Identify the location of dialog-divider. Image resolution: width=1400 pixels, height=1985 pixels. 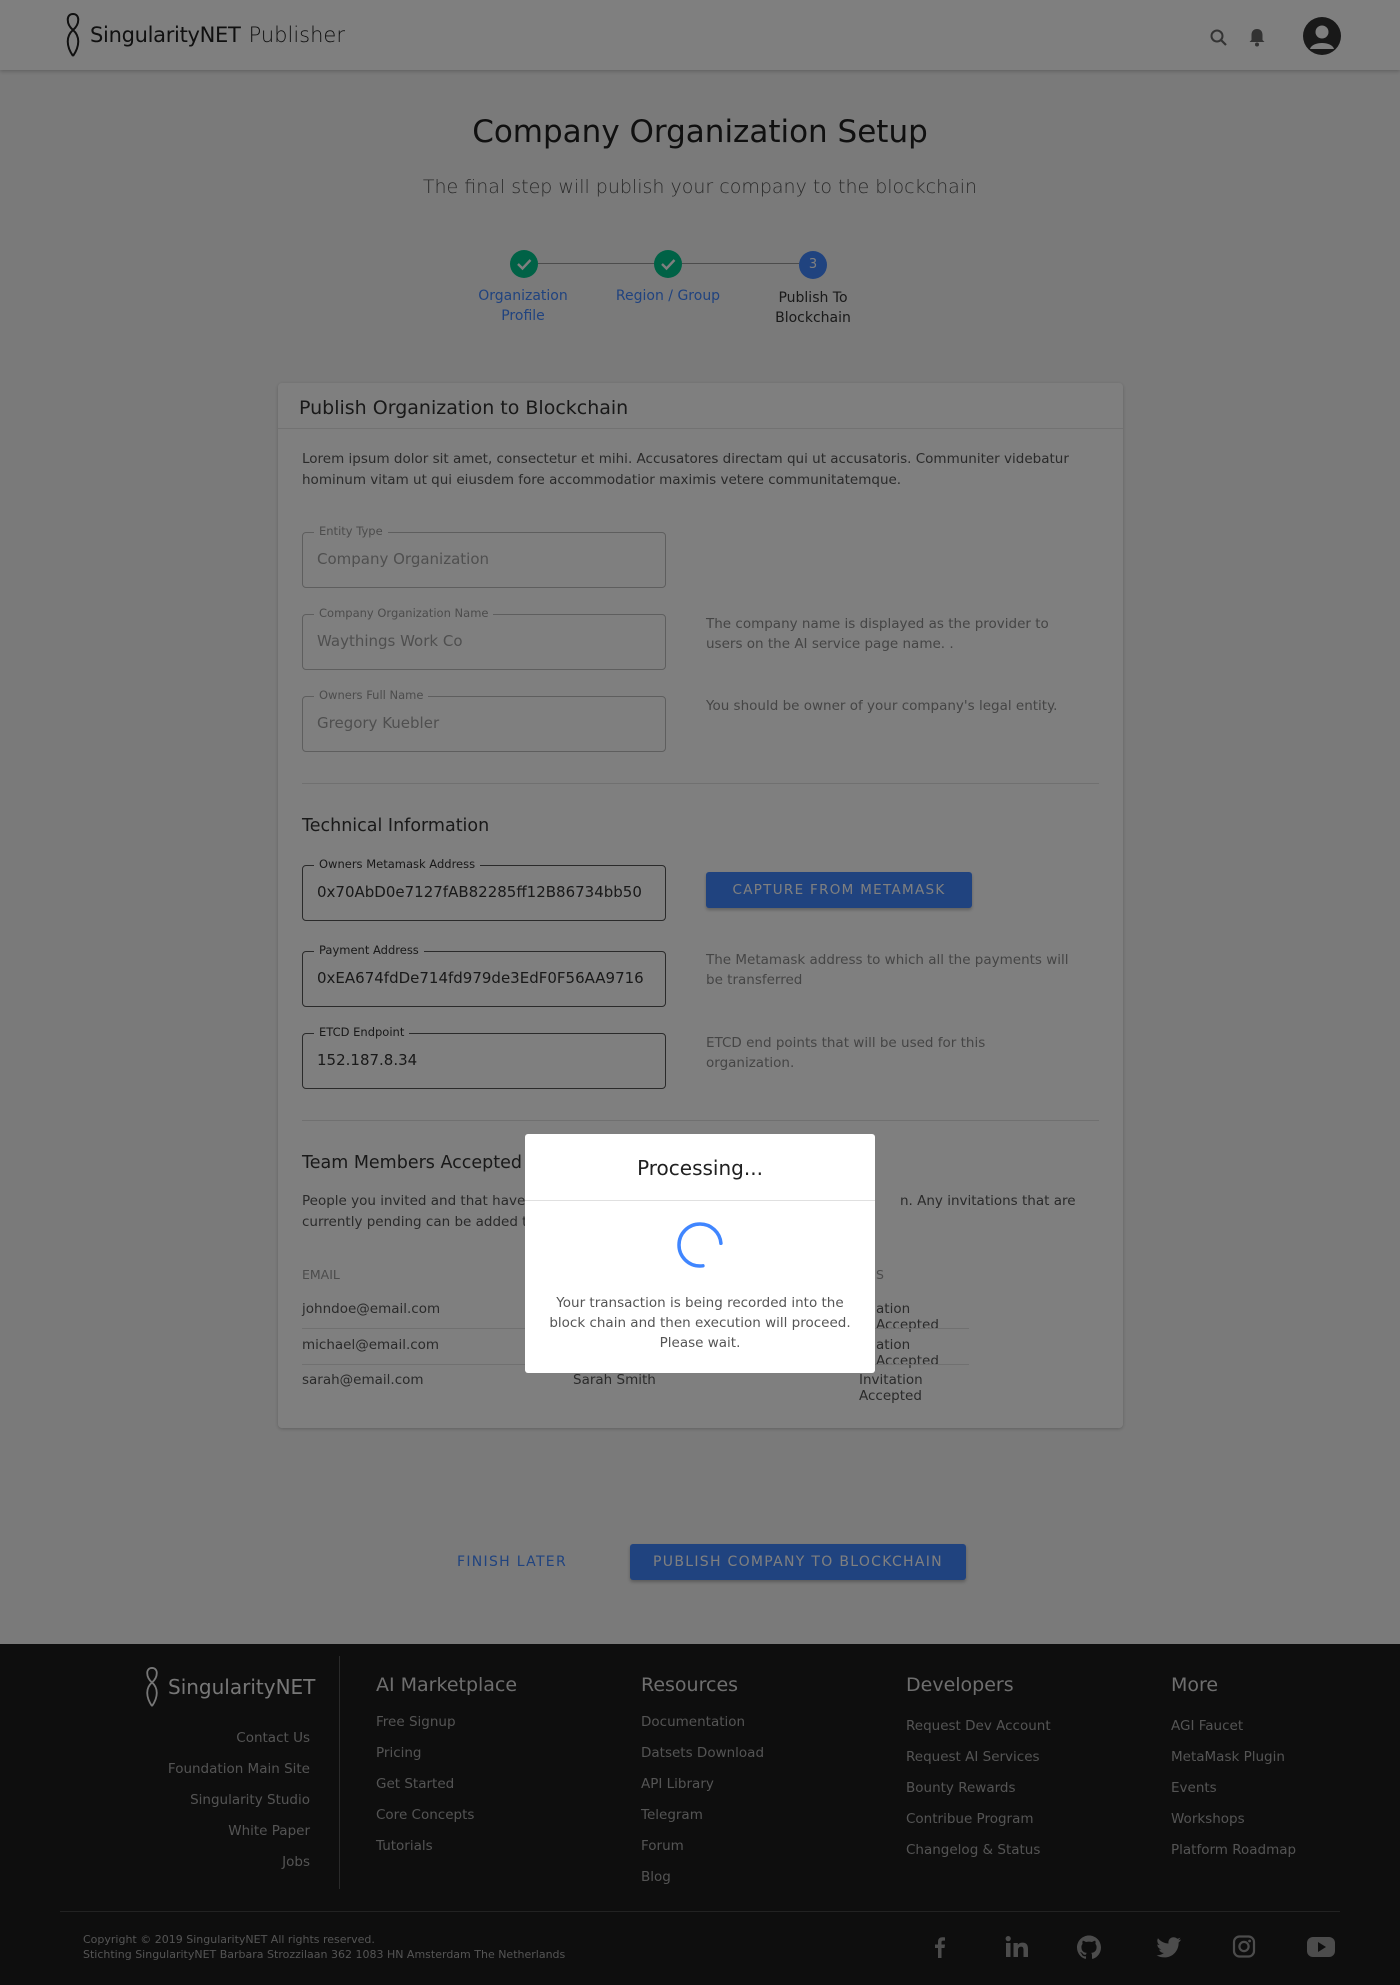
(700, 1200).